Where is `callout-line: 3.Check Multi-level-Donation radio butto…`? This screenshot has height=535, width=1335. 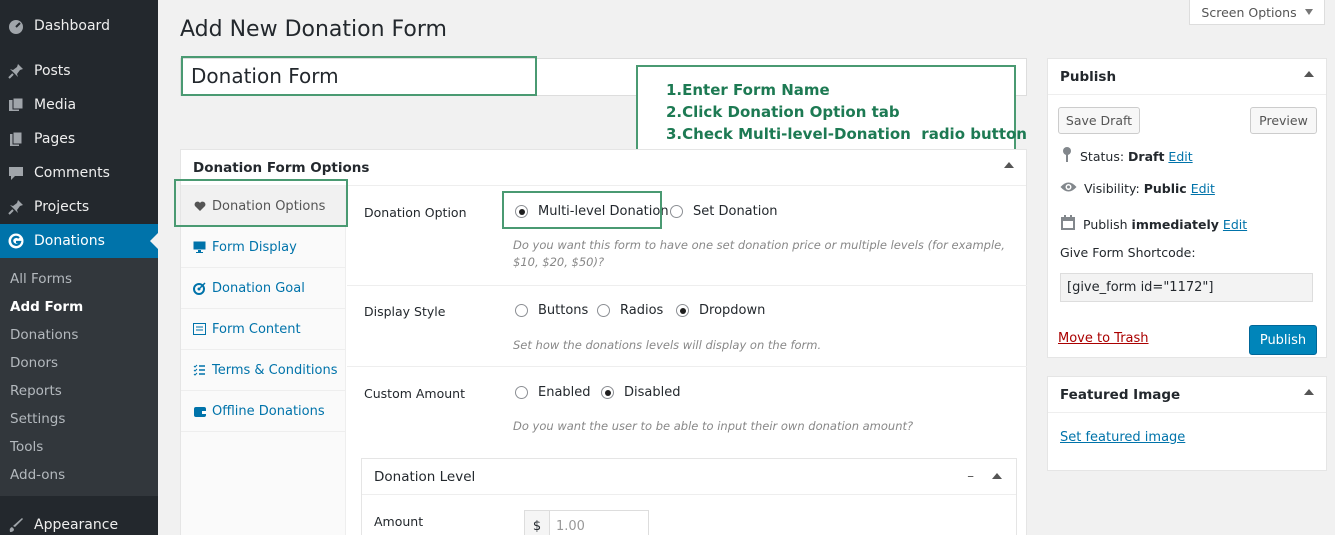 callout-line: 3.Check Multi-level-Donation radio butto… is located at coordinates (846, 134).